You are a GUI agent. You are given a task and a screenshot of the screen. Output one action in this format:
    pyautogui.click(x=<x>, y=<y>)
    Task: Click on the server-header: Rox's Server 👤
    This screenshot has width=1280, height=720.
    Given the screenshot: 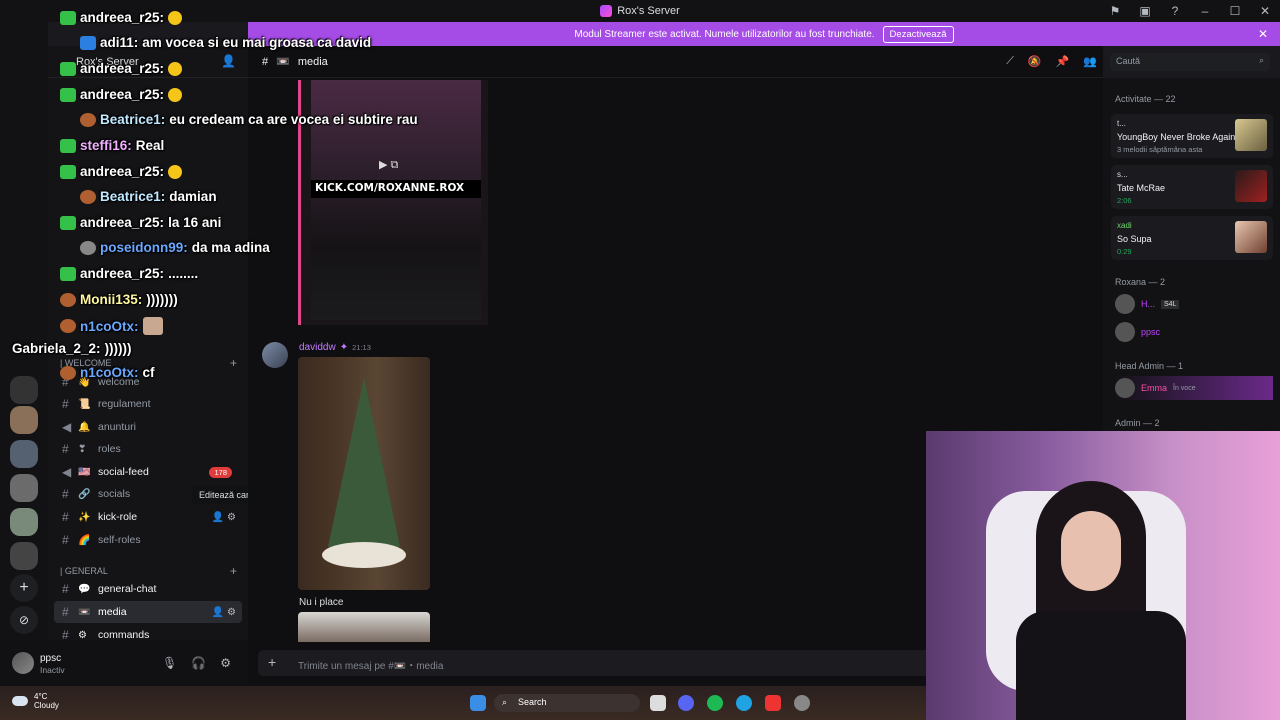 What is the action you would take?
    pyautogui.click(x=148, y=62)
    